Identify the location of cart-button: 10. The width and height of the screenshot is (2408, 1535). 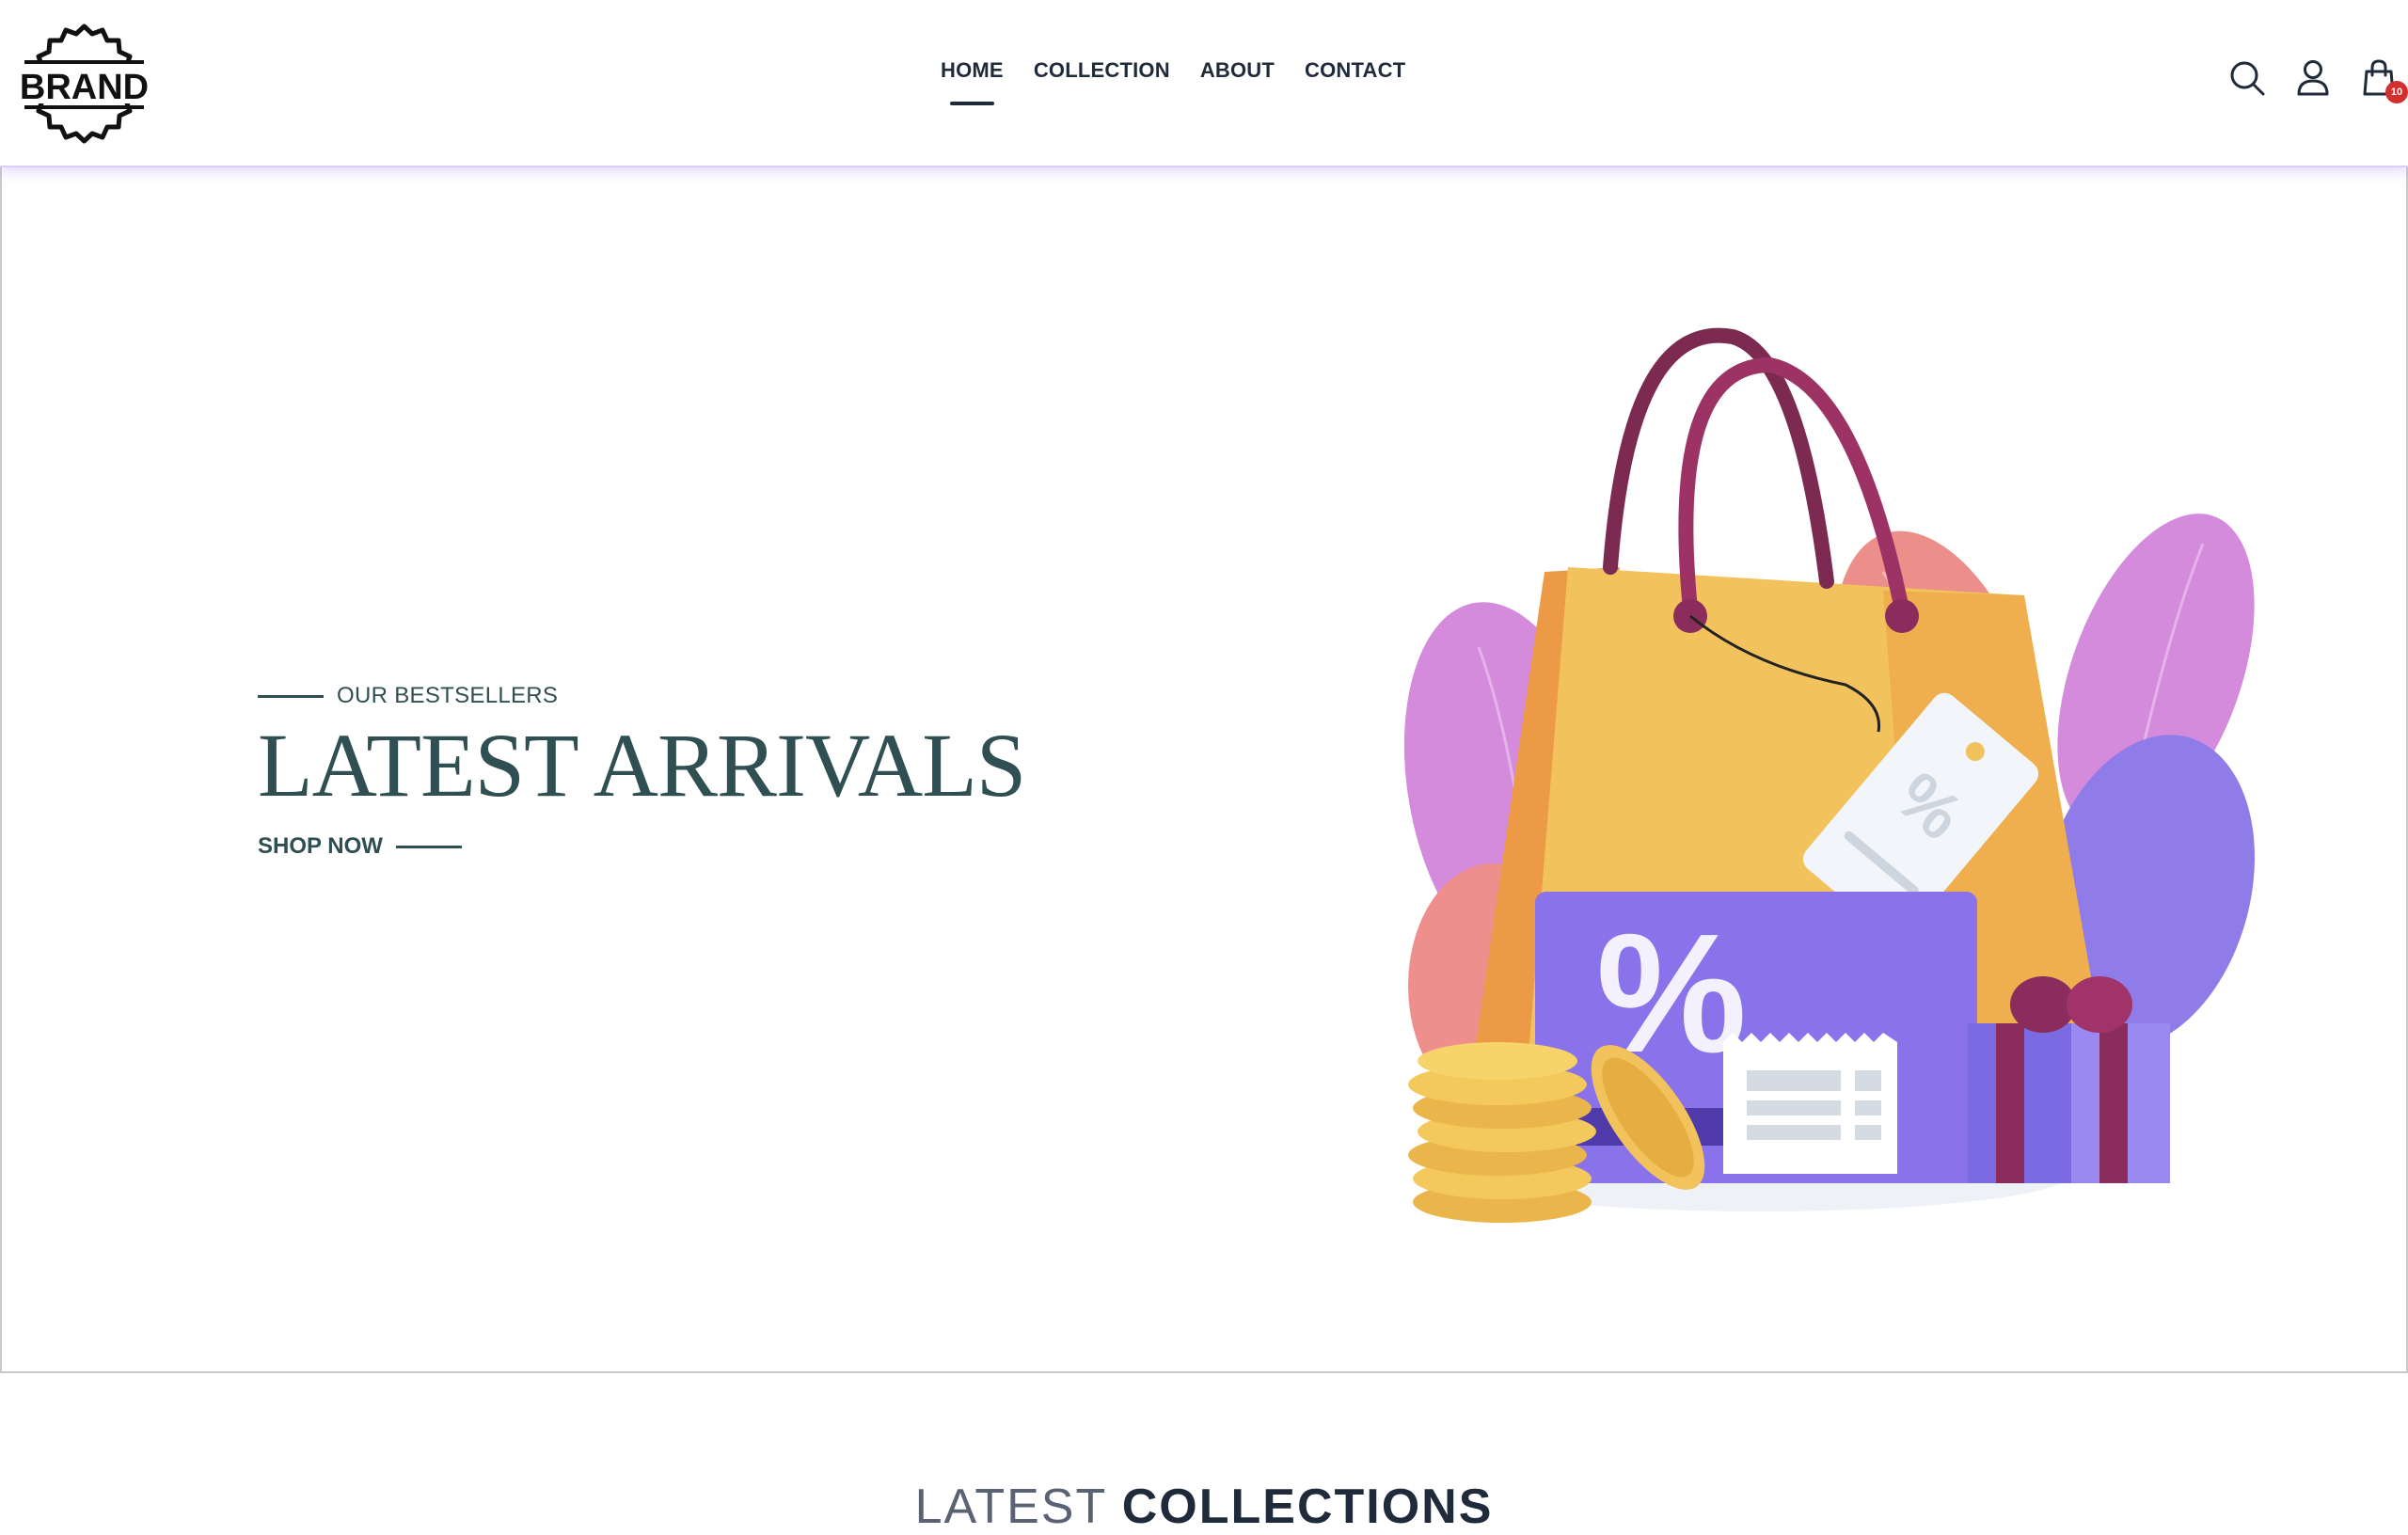
(2383, 80).